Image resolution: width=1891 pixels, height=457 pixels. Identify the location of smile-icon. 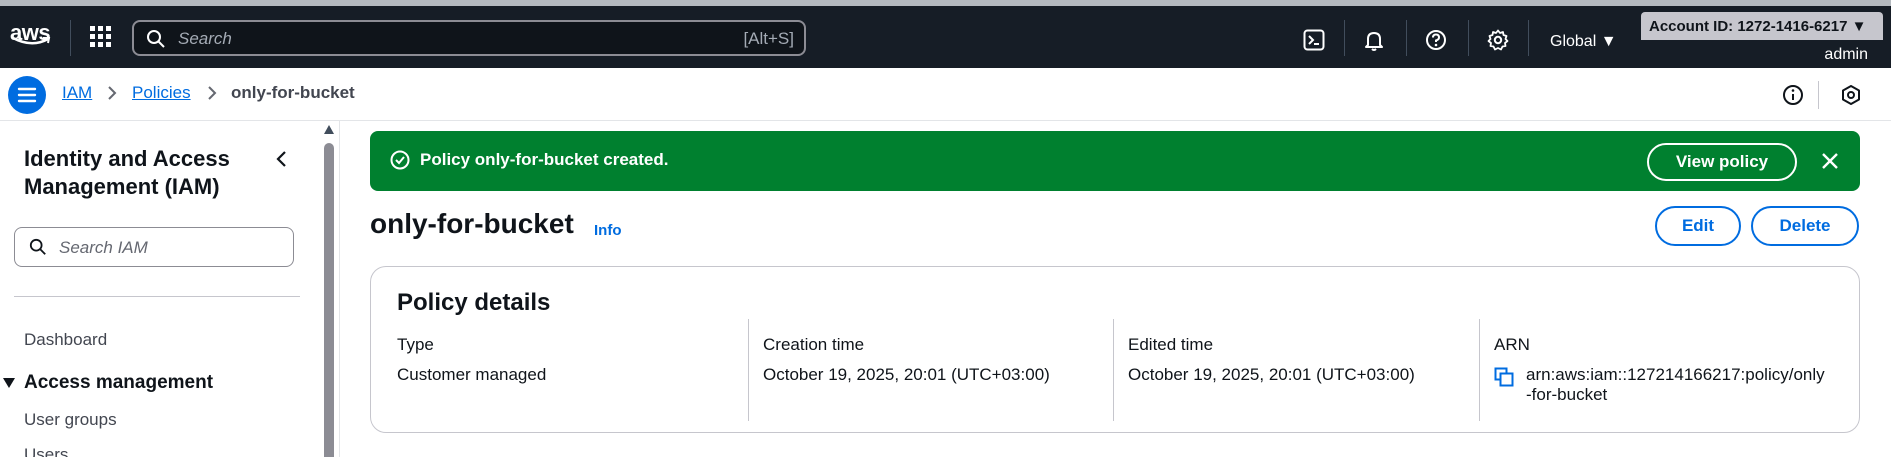
(31, 40).